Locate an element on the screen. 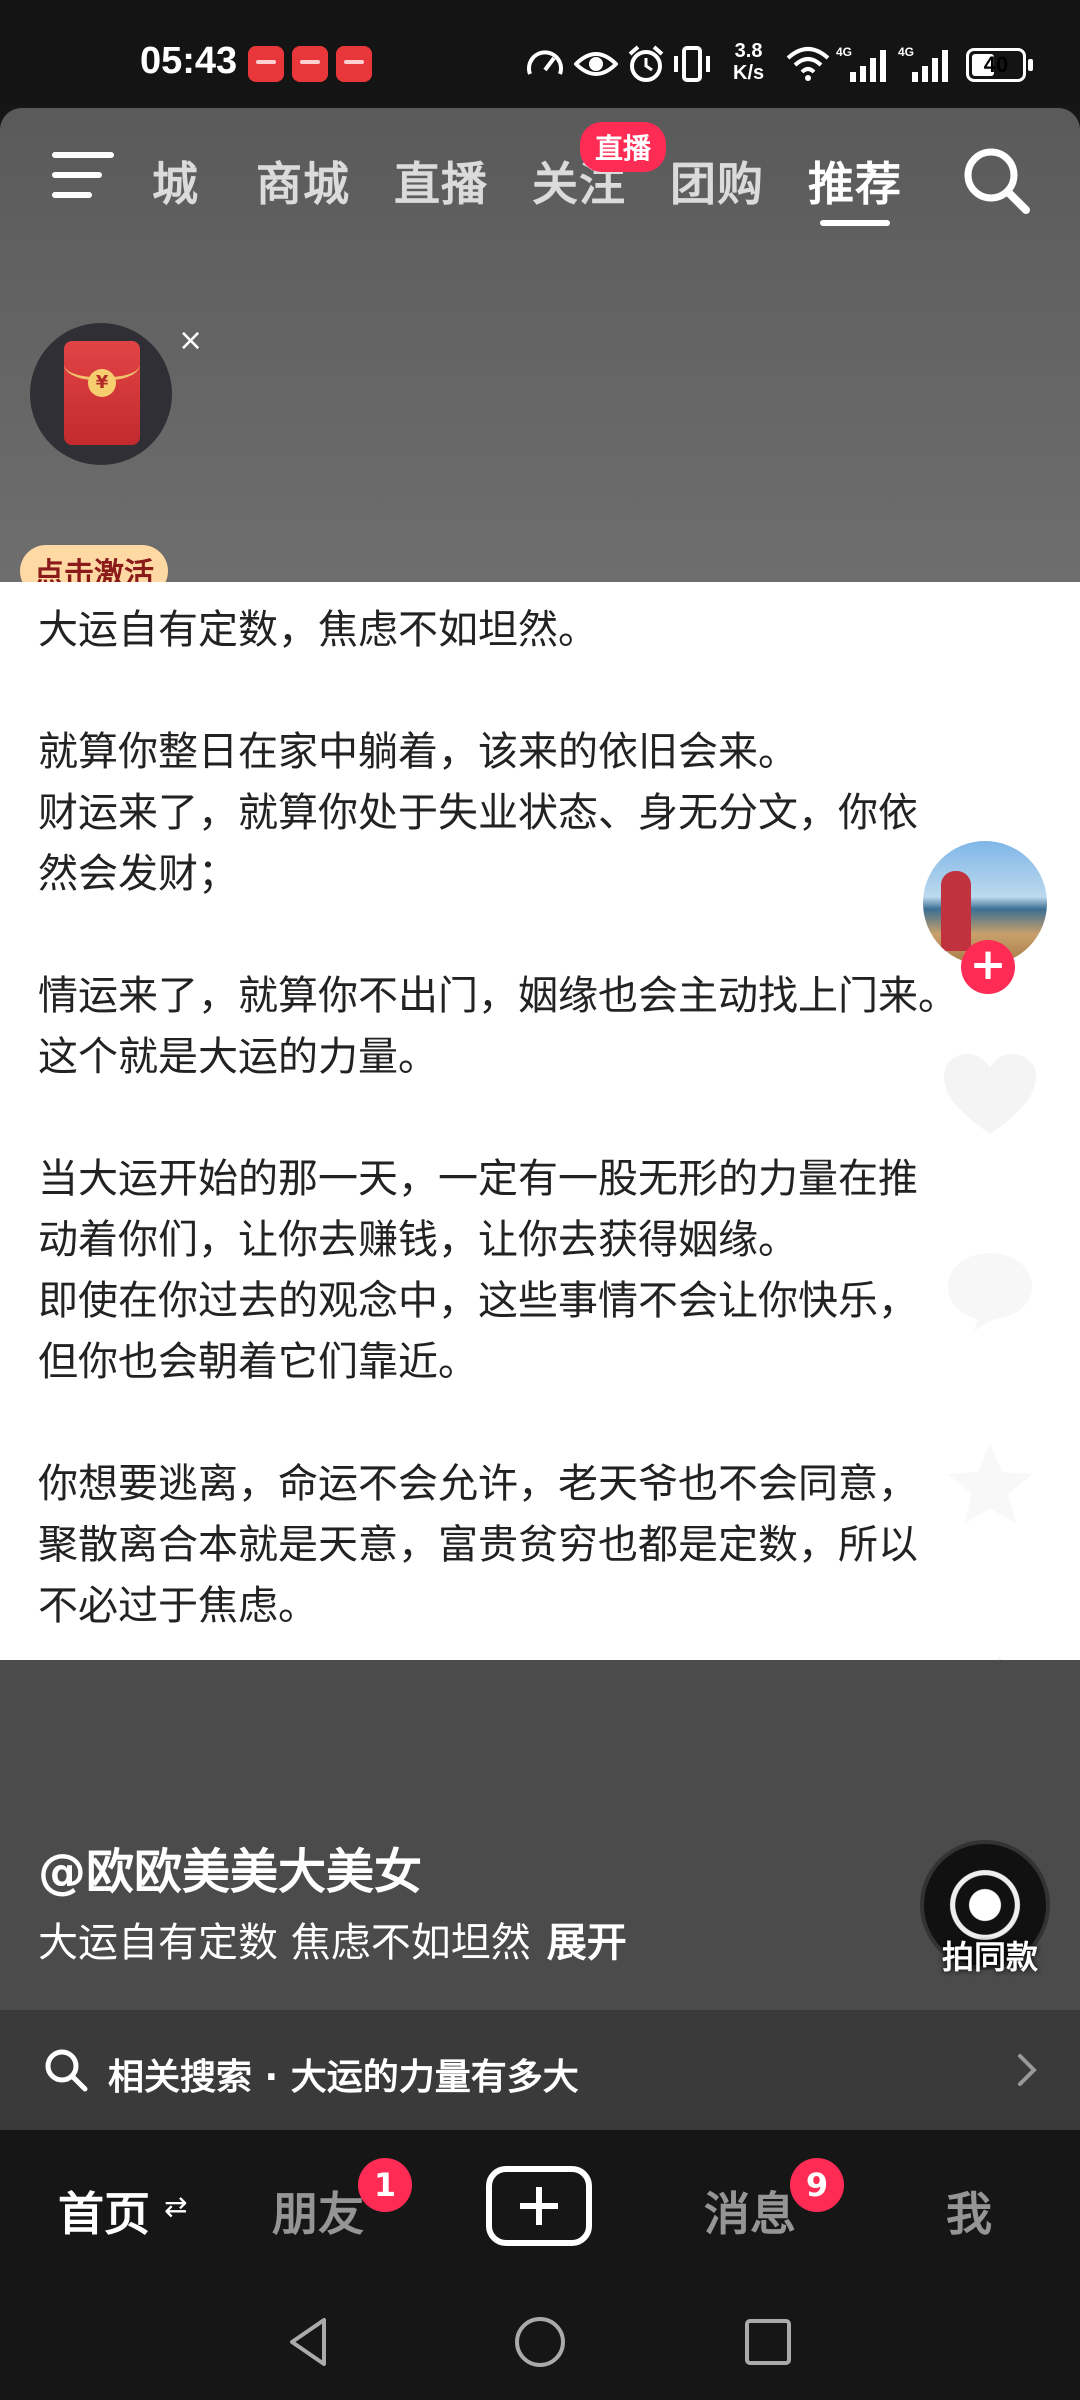 The width and height of the screenshot is (1080, 2400). red-envelope-circle: ¥ is located at coordinates (101, 394).